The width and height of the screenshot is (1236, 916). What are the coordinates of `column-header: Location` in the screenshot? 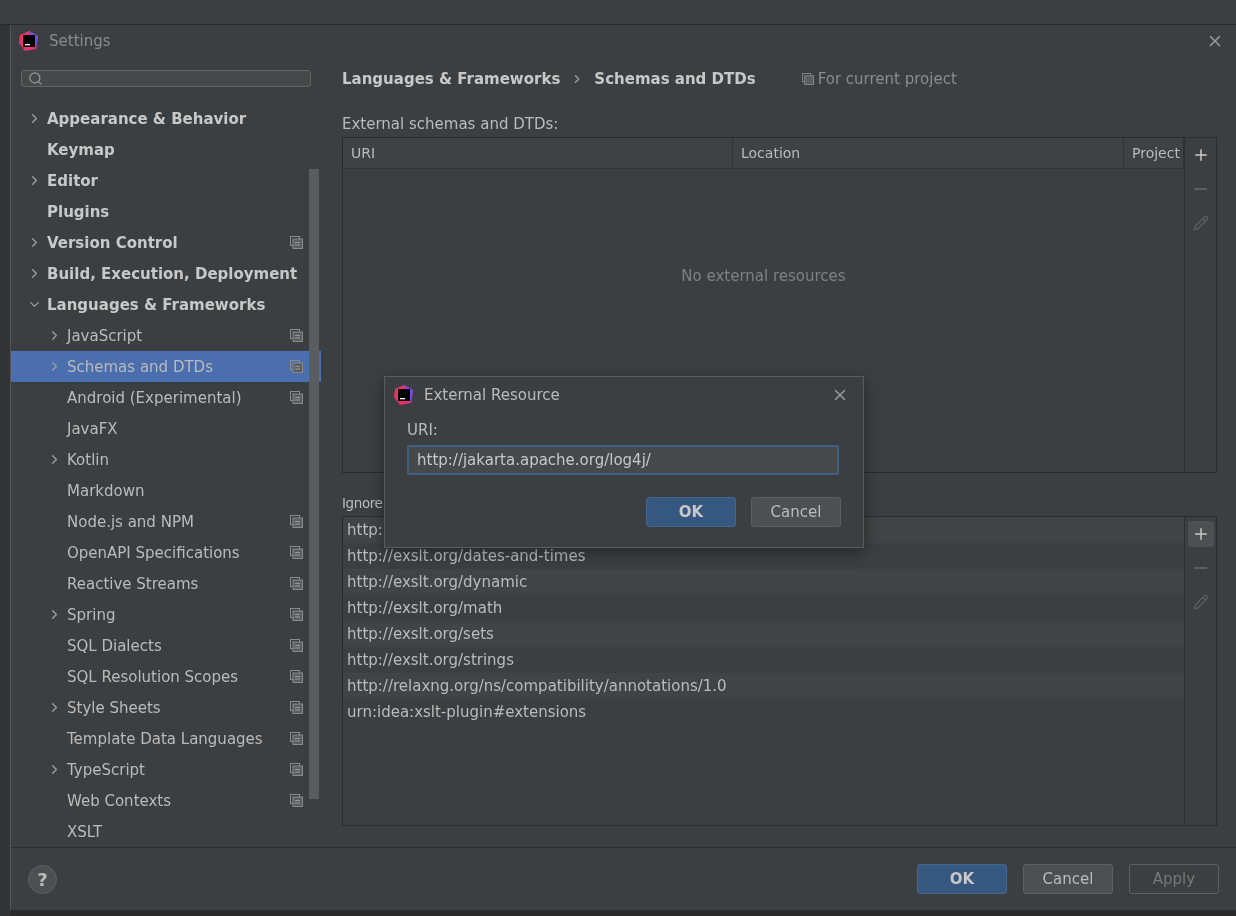 It's located at (928, 153).